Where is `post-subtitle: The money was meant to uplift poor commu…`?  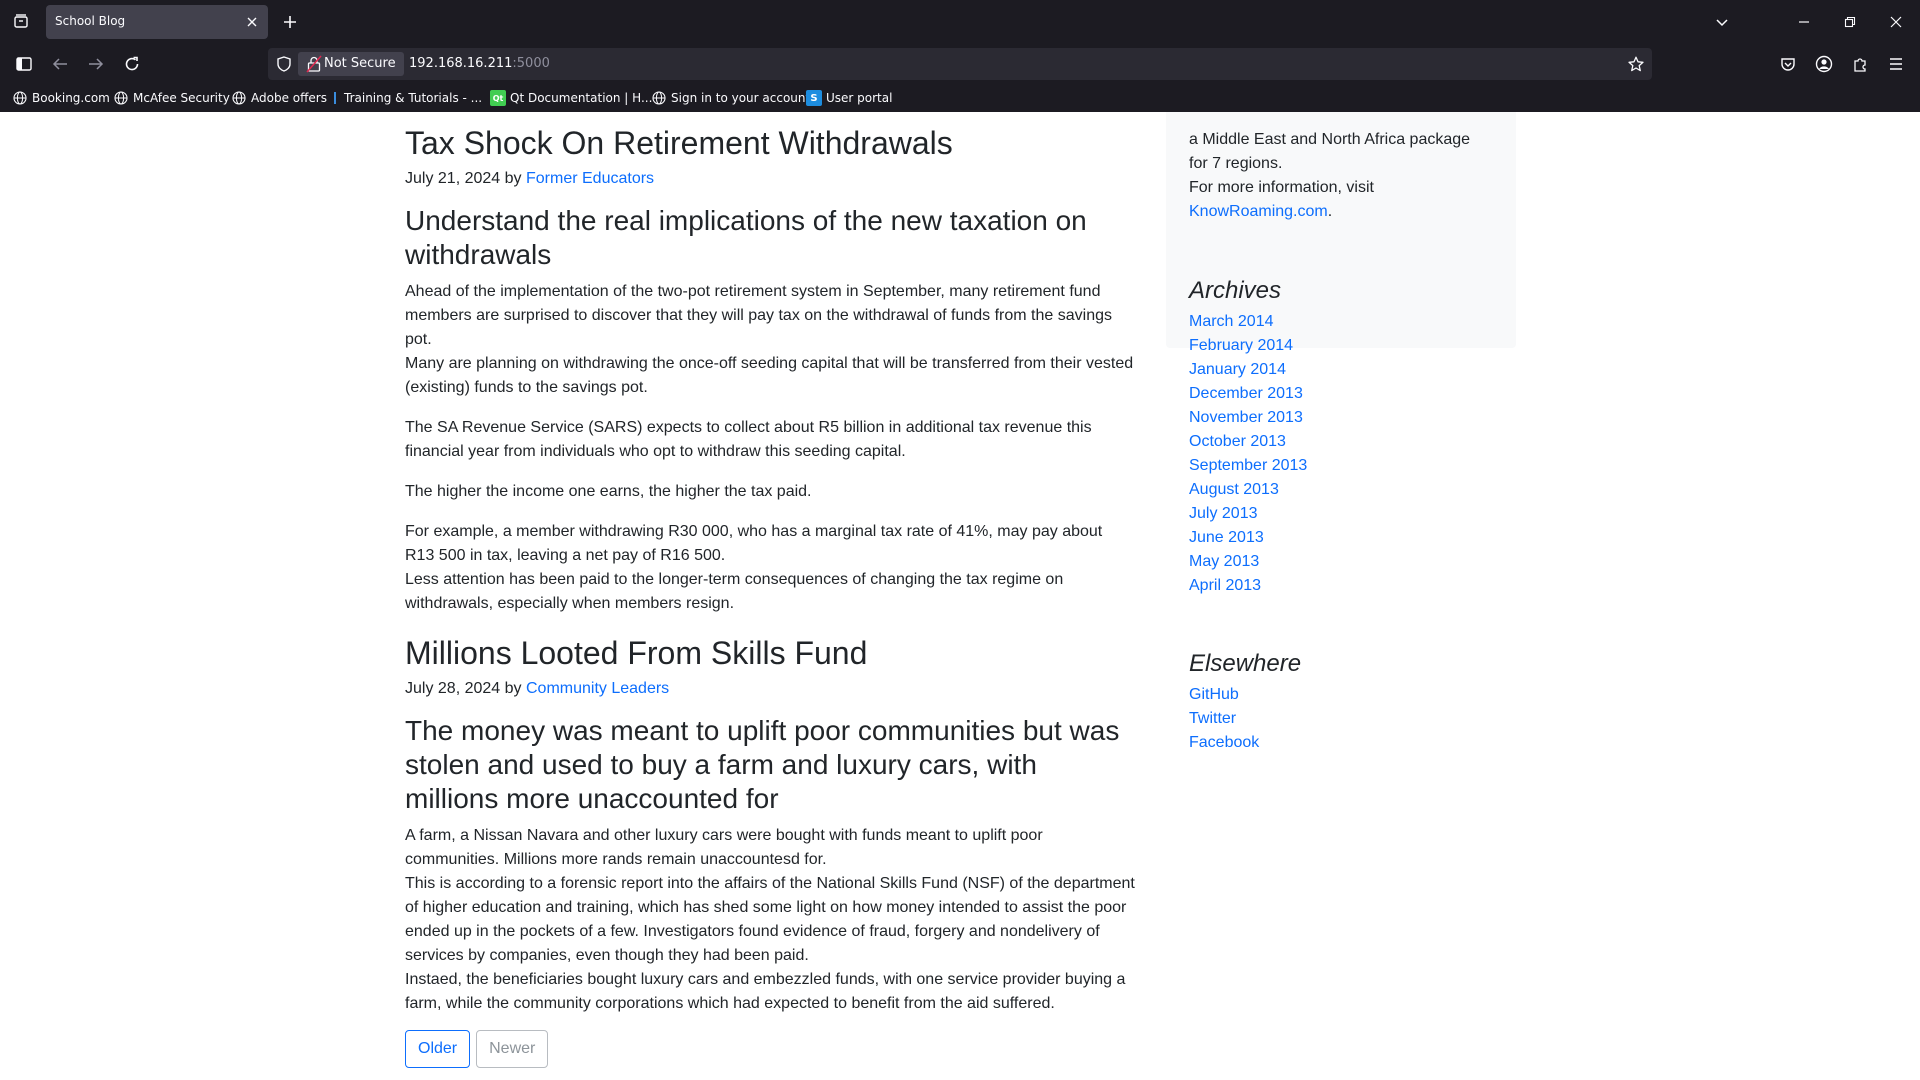 post-subtitle: The money was meant to uplift poor commu… is located at coordinates (762, 764).